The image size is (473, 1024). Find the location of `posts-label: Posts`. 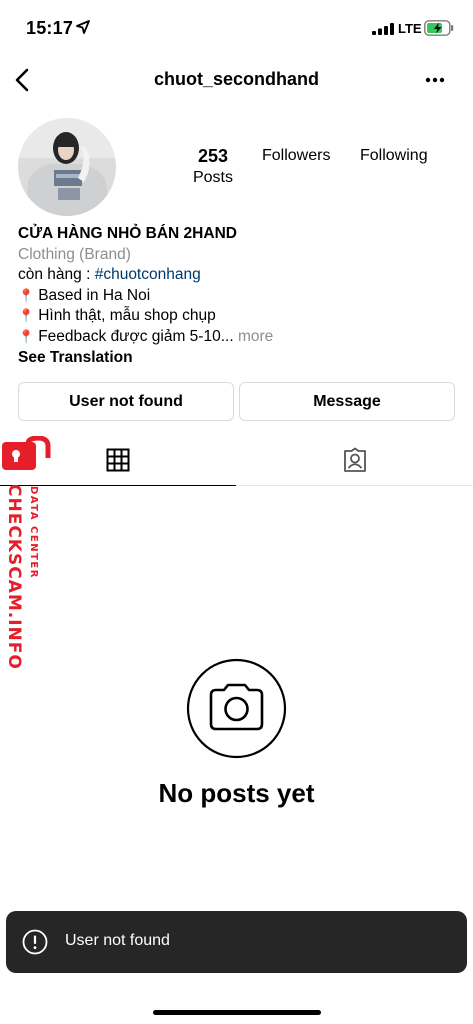

posts-label: Posts is located at coordinates (212, 177).